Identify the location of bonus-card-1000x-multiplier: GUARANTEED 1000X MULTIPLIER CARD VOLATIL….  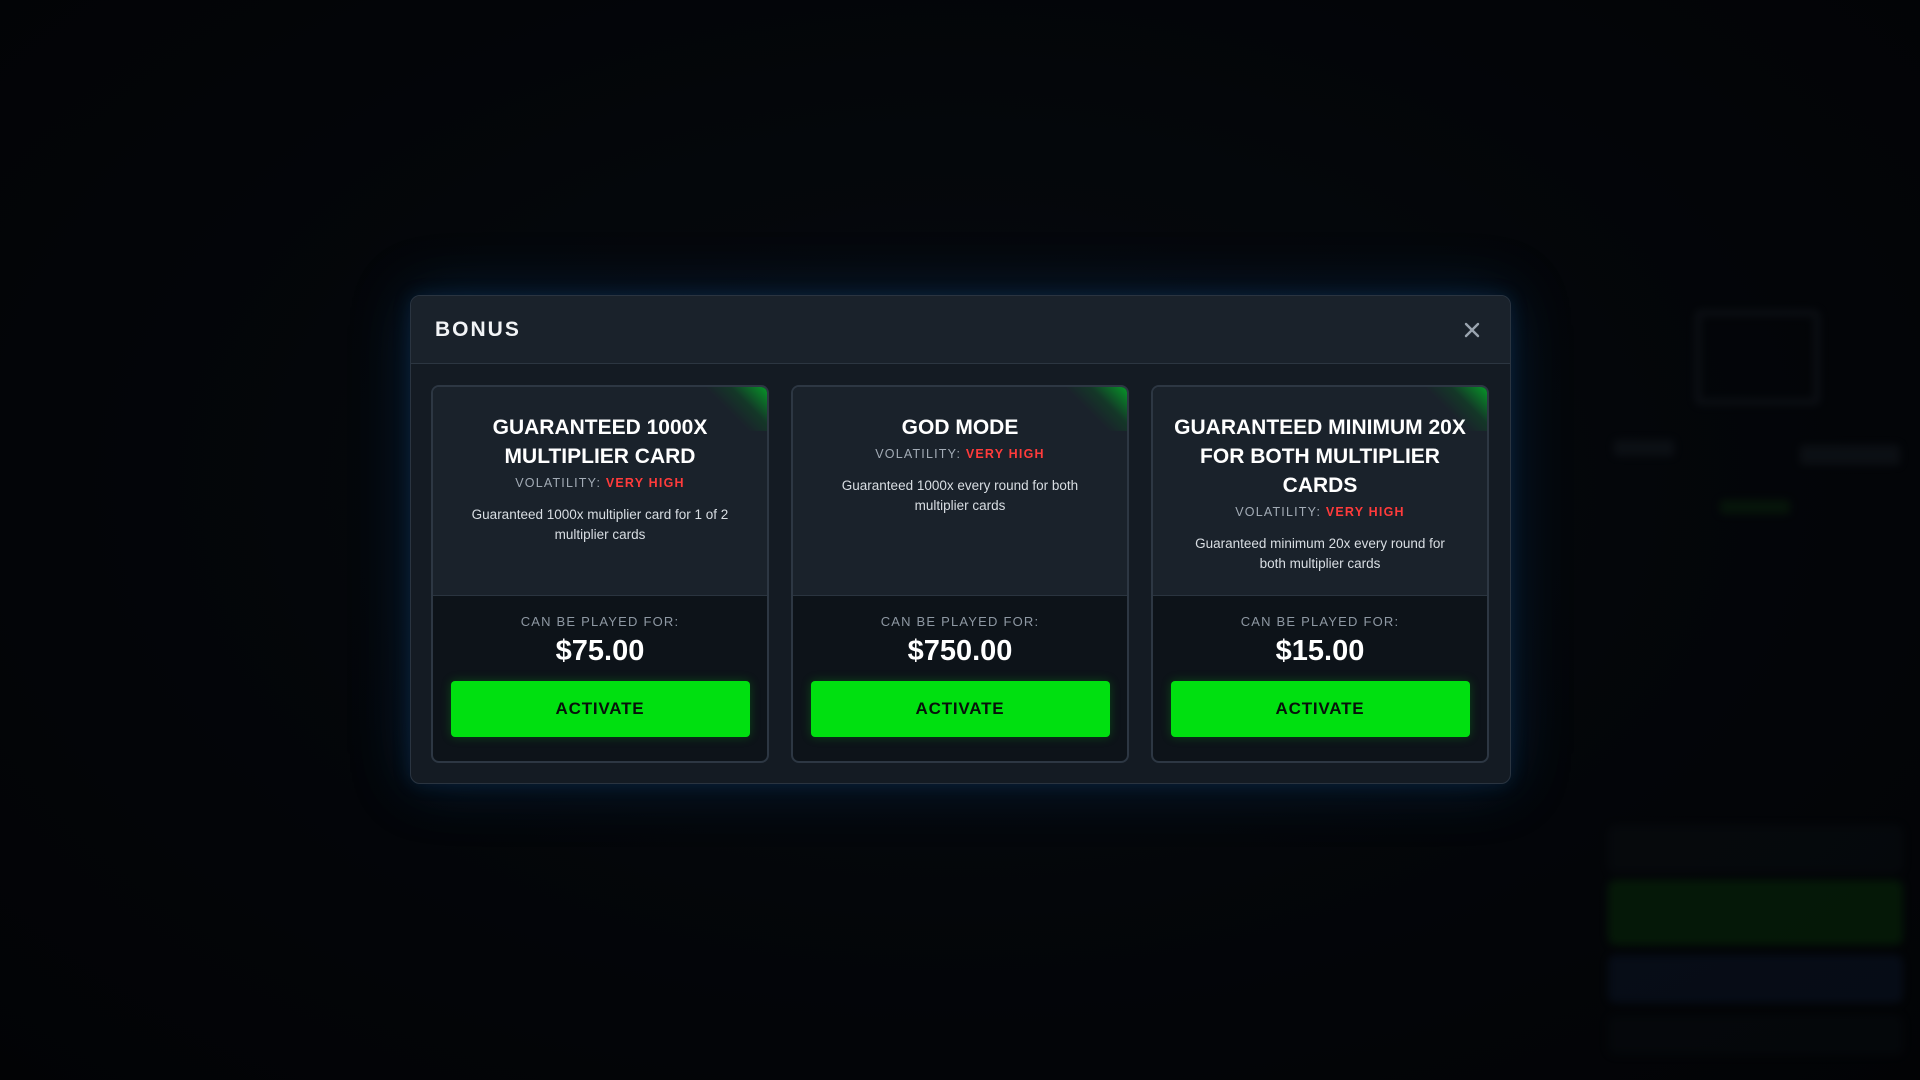
(600, 574).